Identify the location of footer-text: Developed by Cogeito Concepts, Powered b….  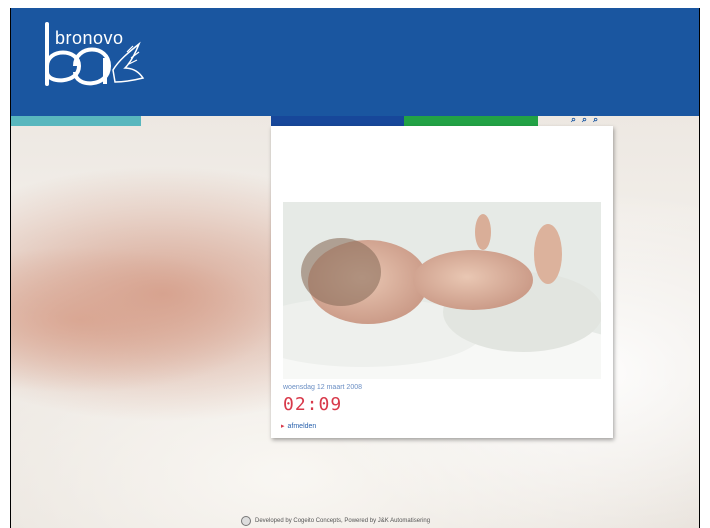
(343, 521).